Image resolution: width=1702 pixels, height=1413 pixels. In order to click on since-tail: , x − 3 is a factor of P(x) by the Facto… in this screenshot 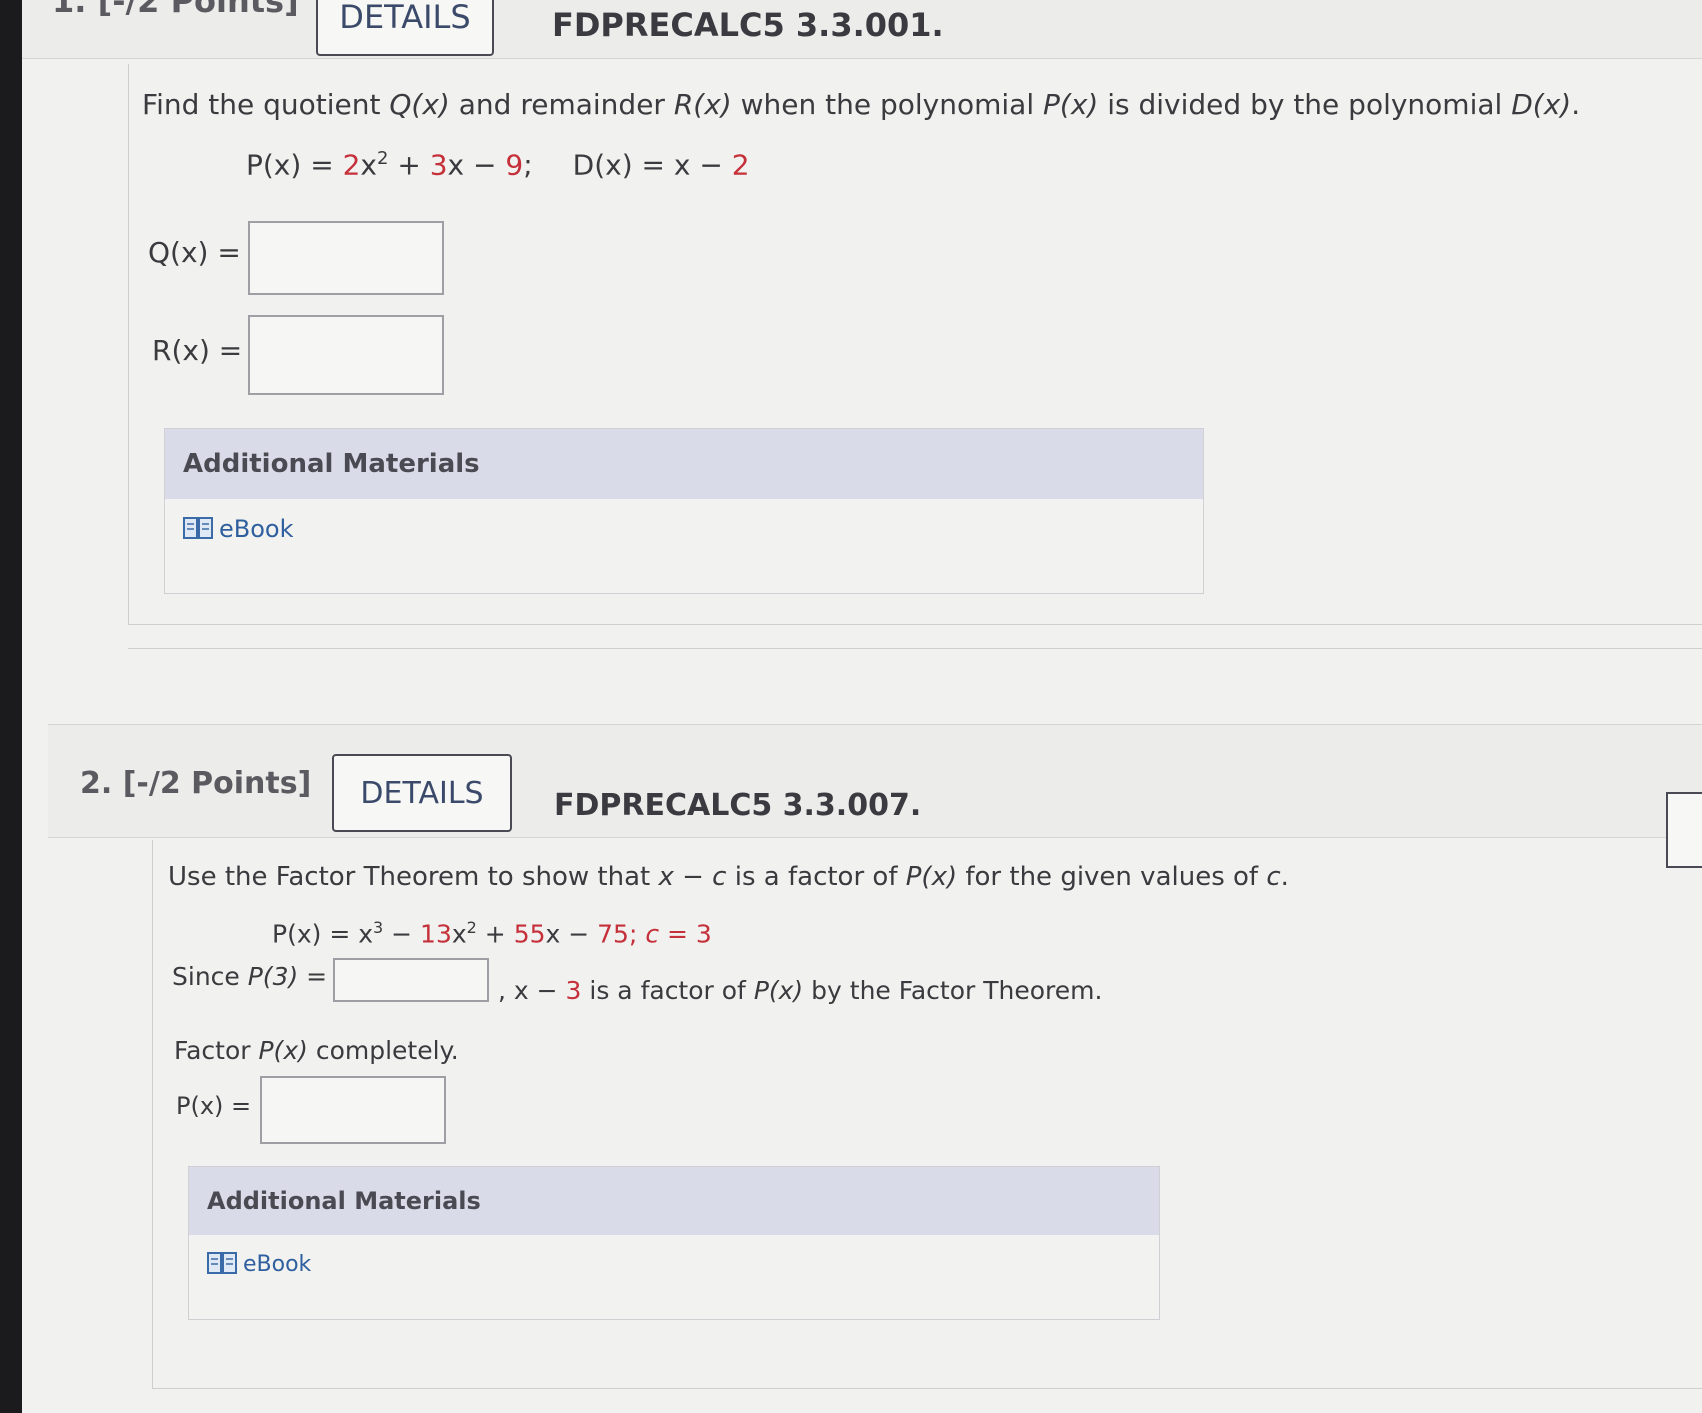, I will do `click(800, 990)`.